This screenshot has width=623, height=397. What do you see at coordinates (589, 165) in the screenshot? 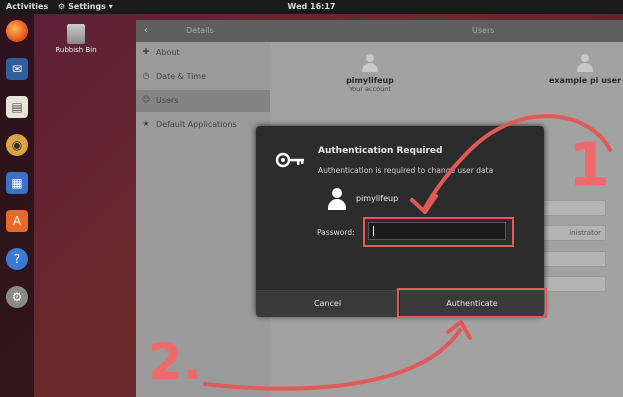
I see `step-one-number: 1` at bounding box center [589, 165].